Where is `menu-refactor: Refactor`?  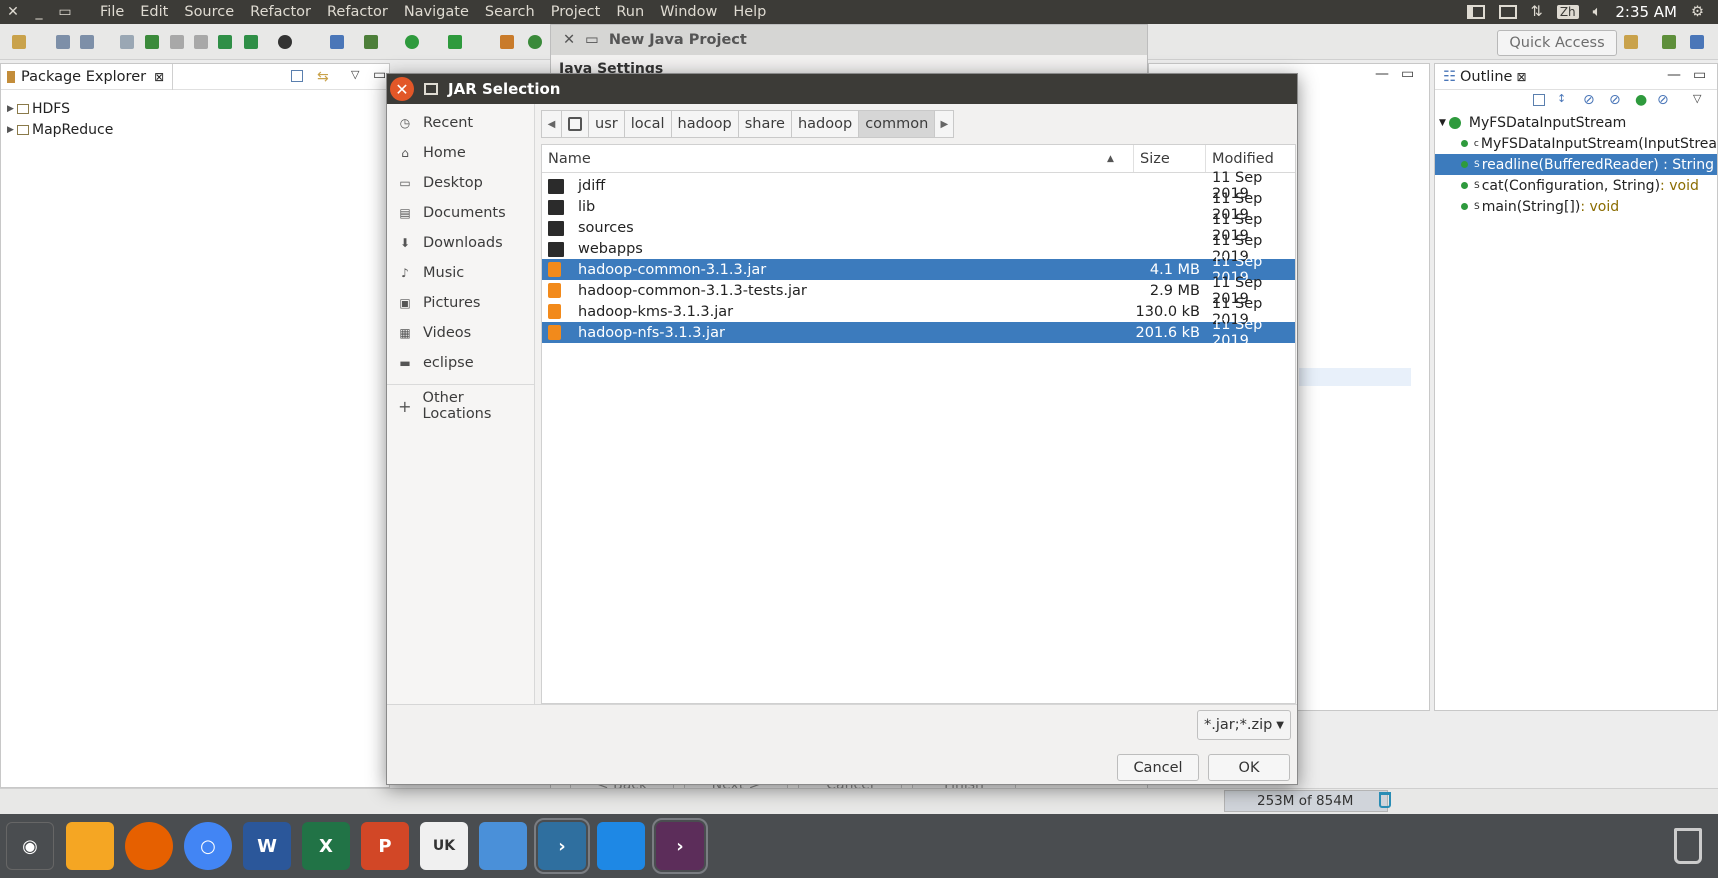 menu-refactor: Refactor is located at coordinates (280, 12).